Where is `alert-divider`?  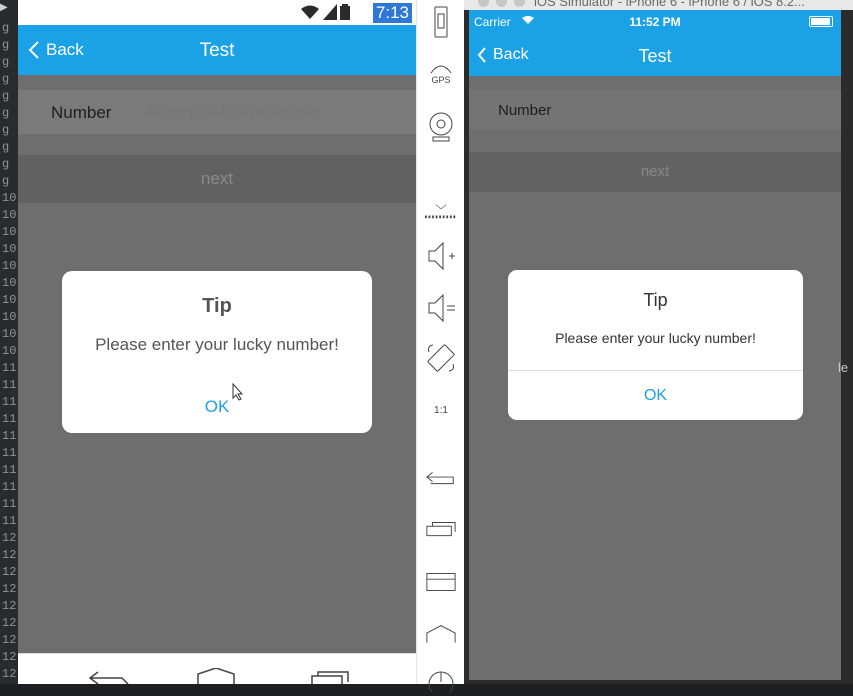 alert-divider is located at coordinates (655, 370).